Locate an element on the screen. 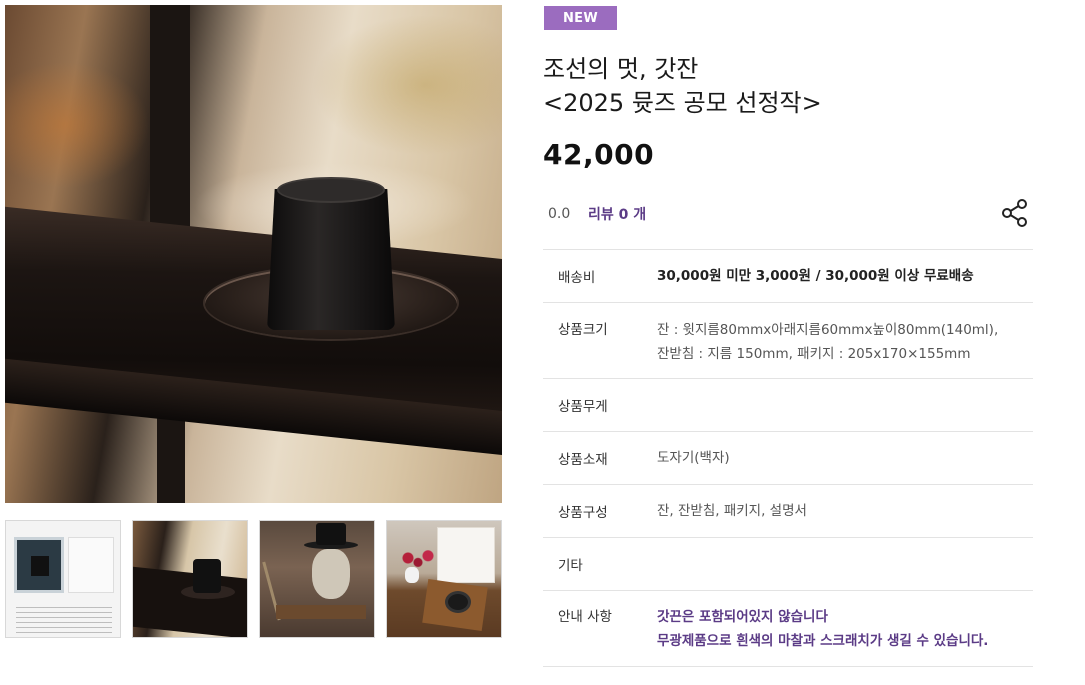 This screenshot has width=1085, height=685. spec-label: 상품구성 is located at coordinates (583, 513).